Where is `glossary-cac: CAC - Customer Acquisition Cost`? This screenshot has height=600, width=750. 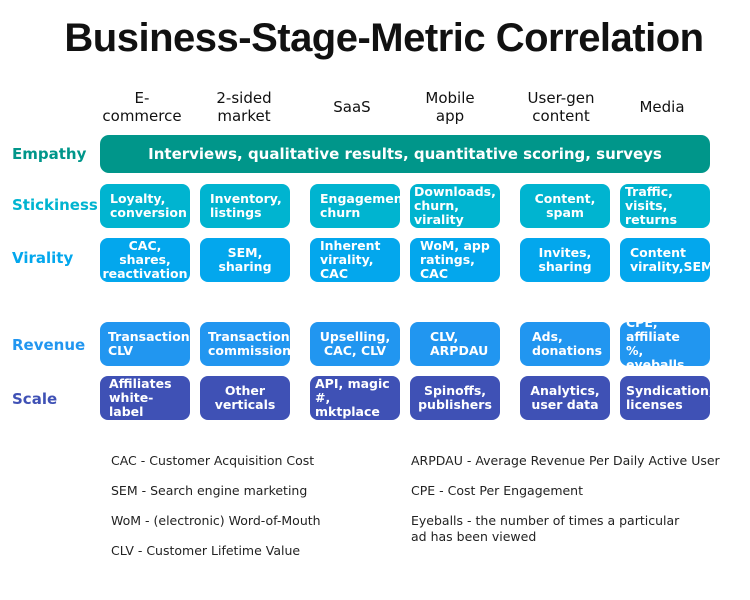 glossary-cac: CAC - Customer Acquisition Cost is located at coordinates (213, 460).